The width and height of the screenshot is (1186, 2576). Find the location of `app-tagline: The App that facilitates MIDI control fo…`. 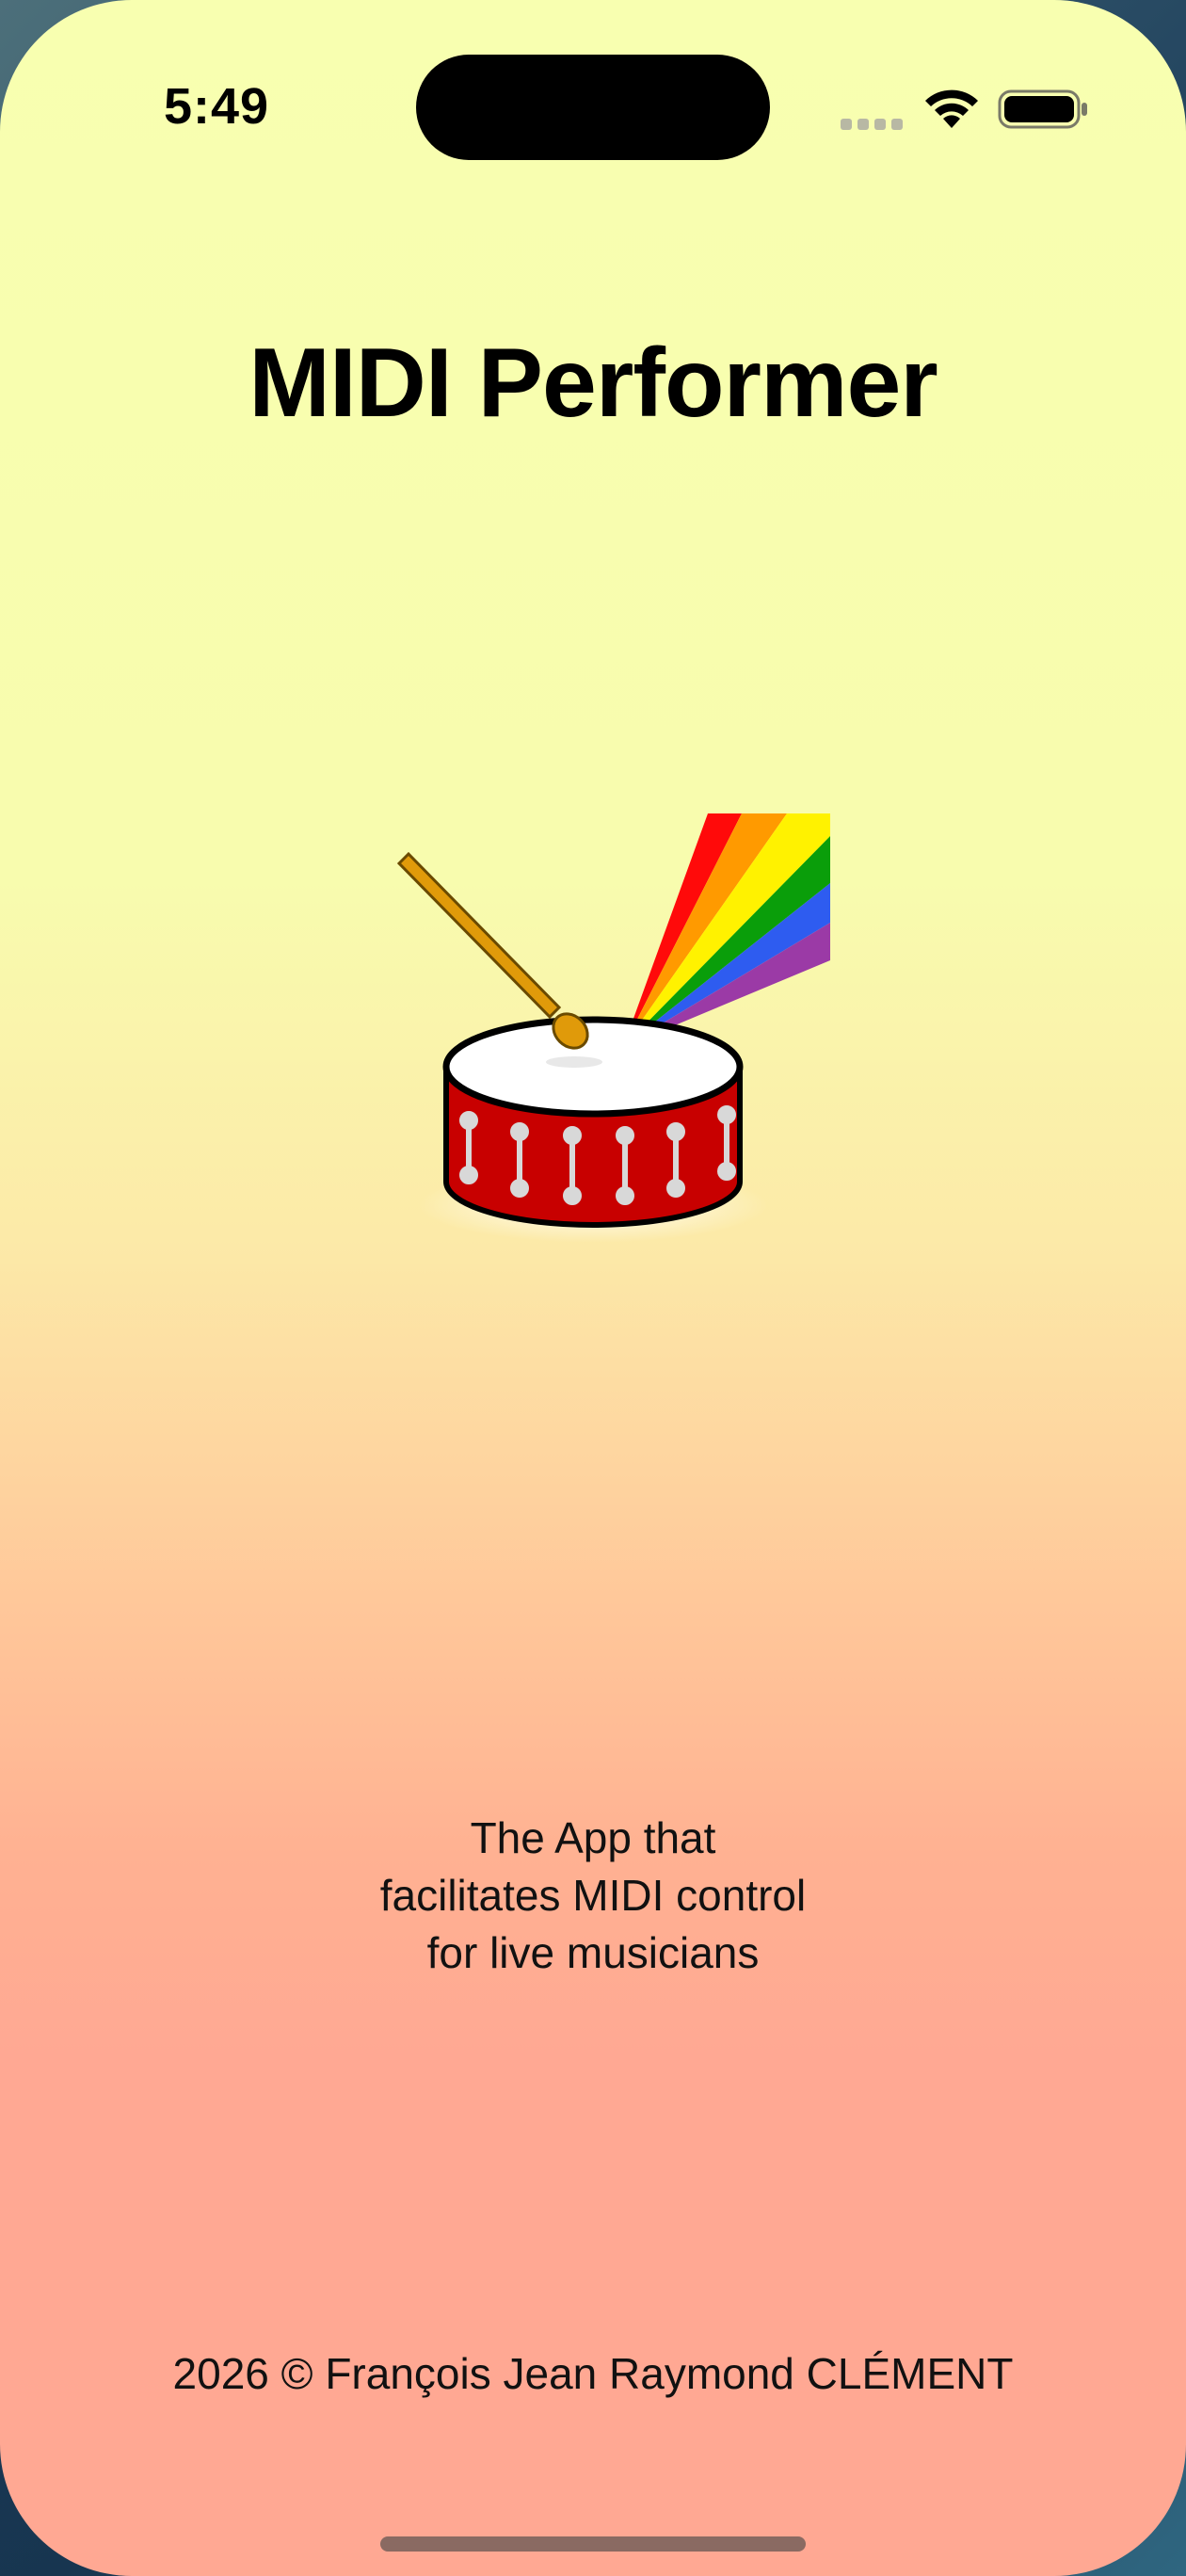

app-tagline: The App that facilitates MIDI control fo… is located at coordinates (593, 1896).